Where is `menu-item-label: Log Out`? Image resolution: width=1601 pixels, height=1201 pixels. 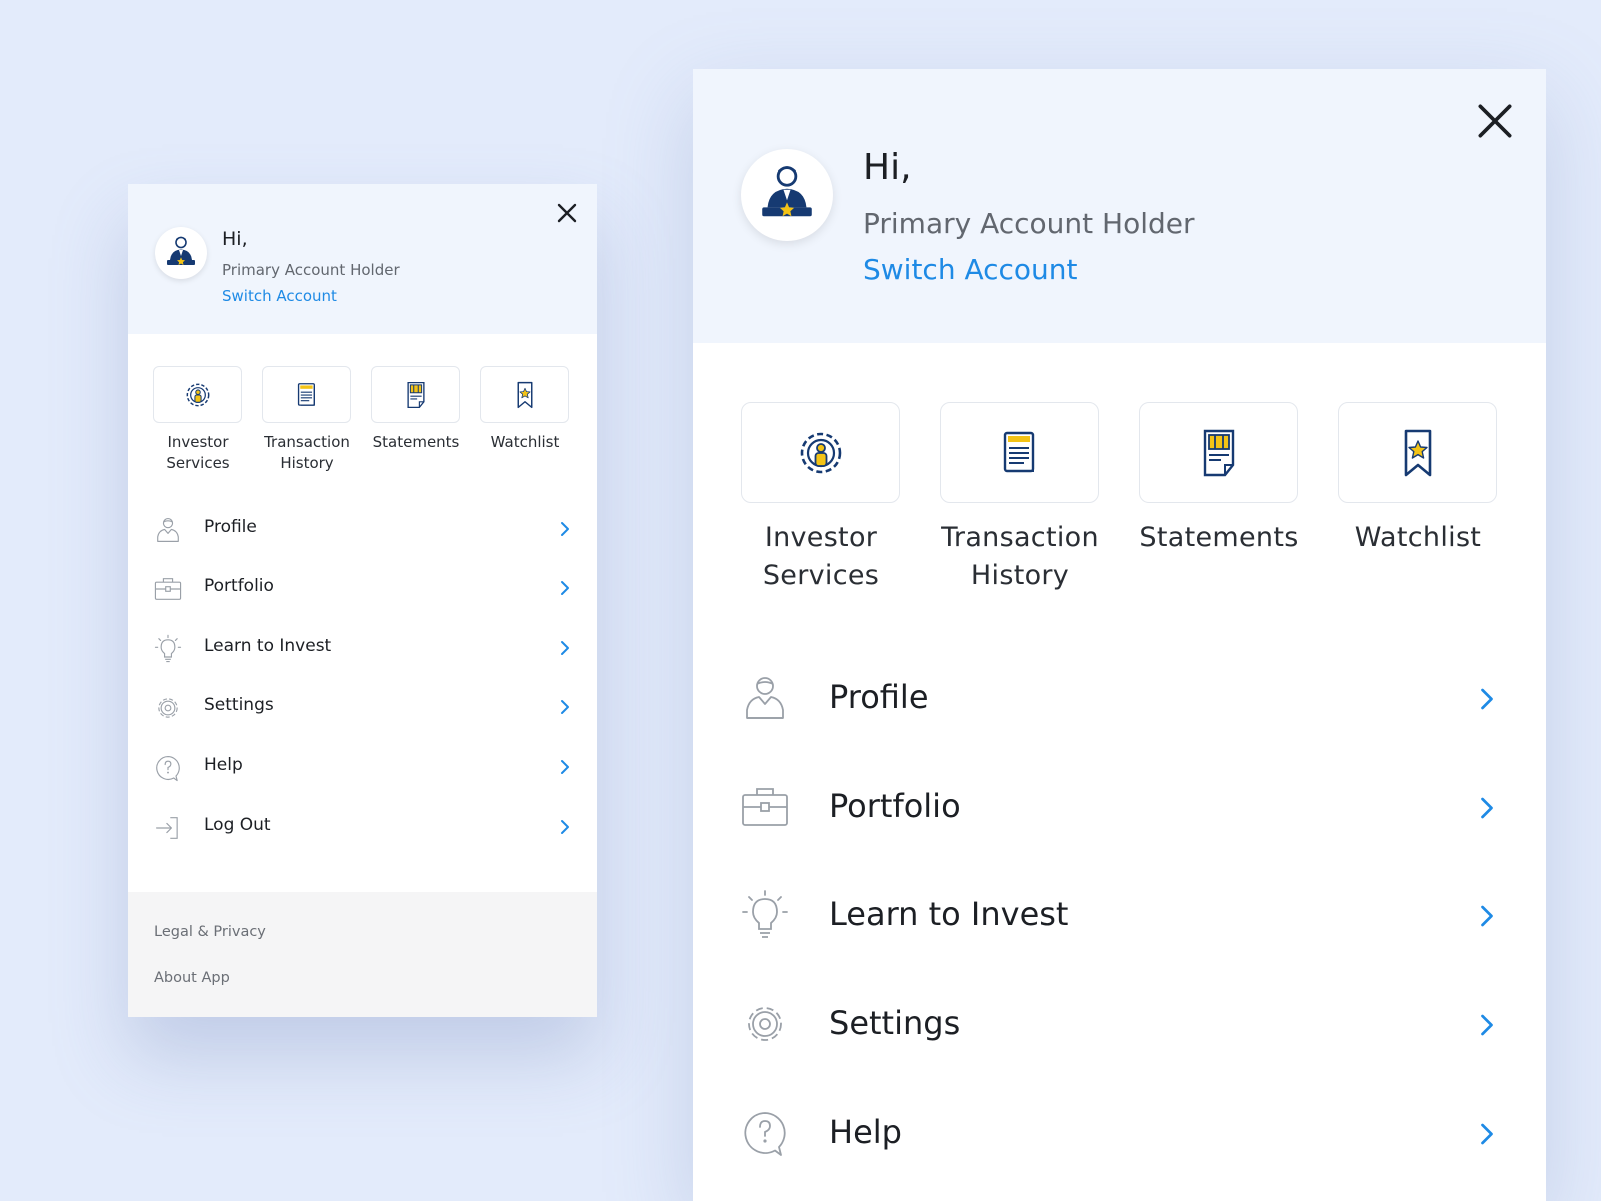 menu-item-label: Log Out is located at coordinates (237, 825).